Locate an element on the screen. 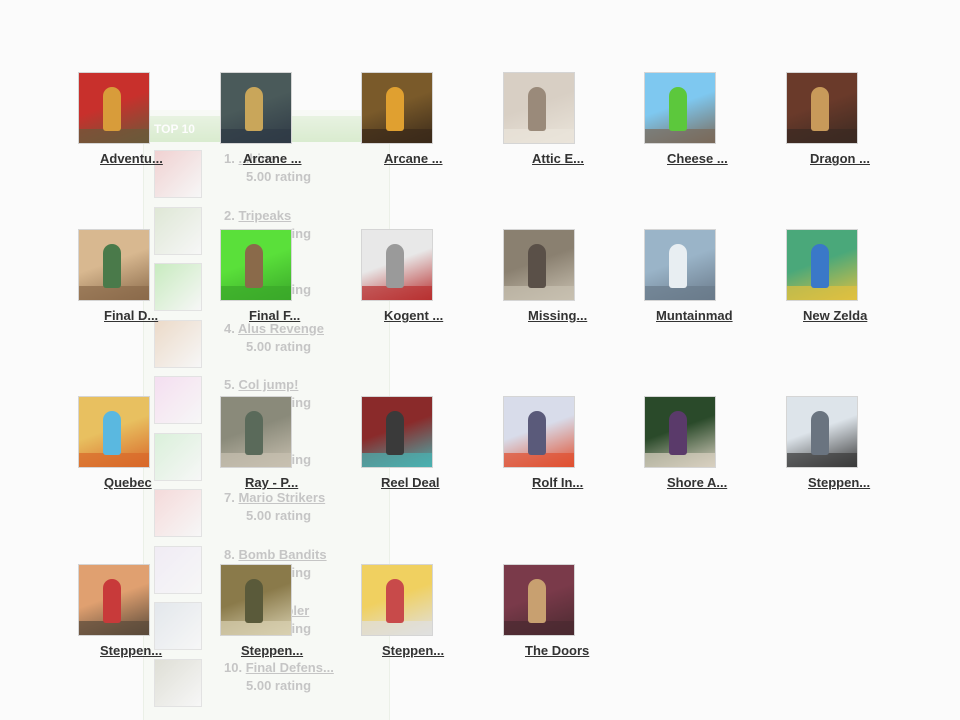 The height and width of the screenshot is (720, 960). game-tile: The Doors is located at coordinates (558, 614).